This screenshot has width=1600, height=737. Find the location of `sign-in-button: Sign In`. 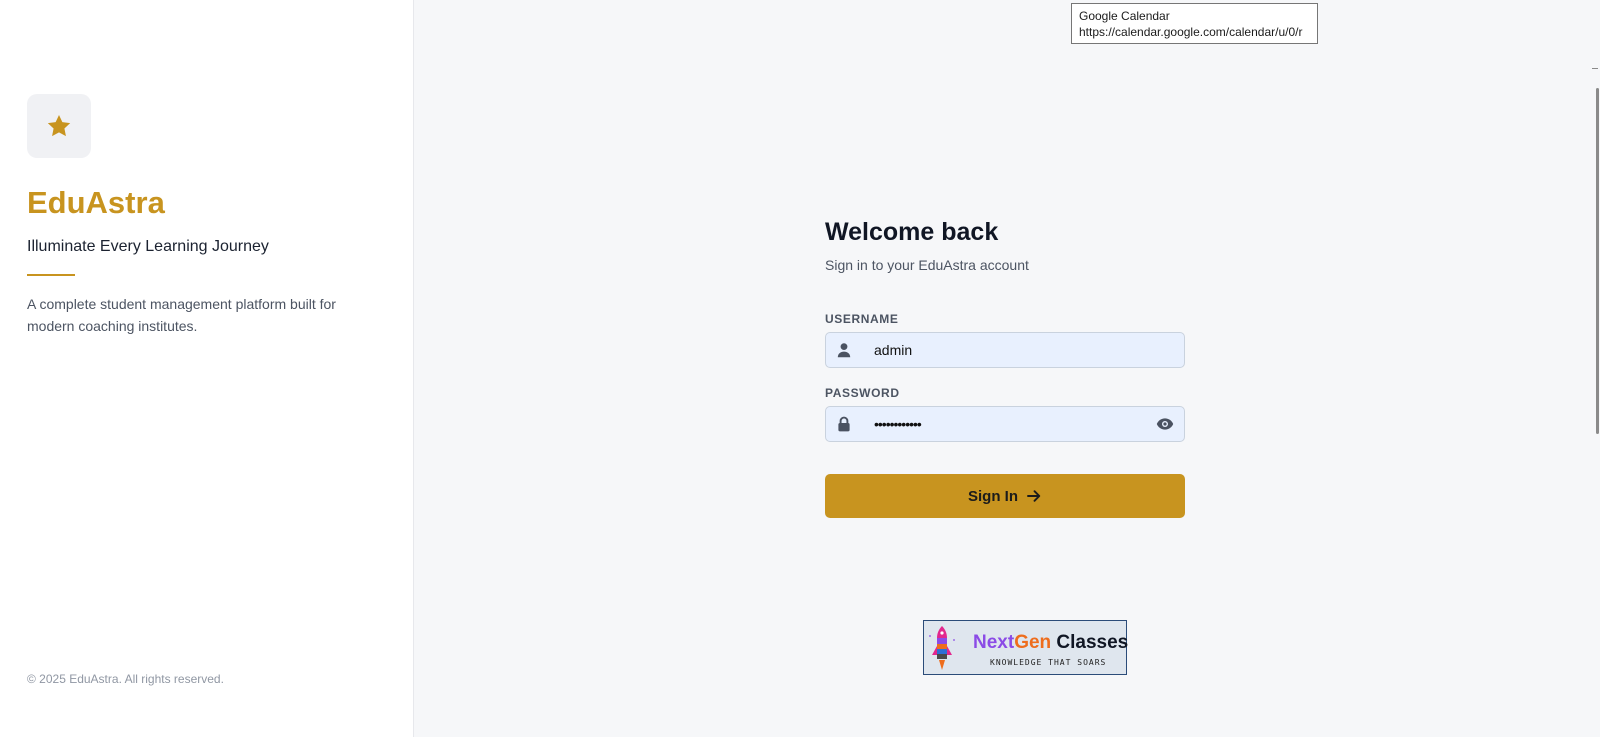

sign-in-button: Sign In is located at coordinates (1005, 496).